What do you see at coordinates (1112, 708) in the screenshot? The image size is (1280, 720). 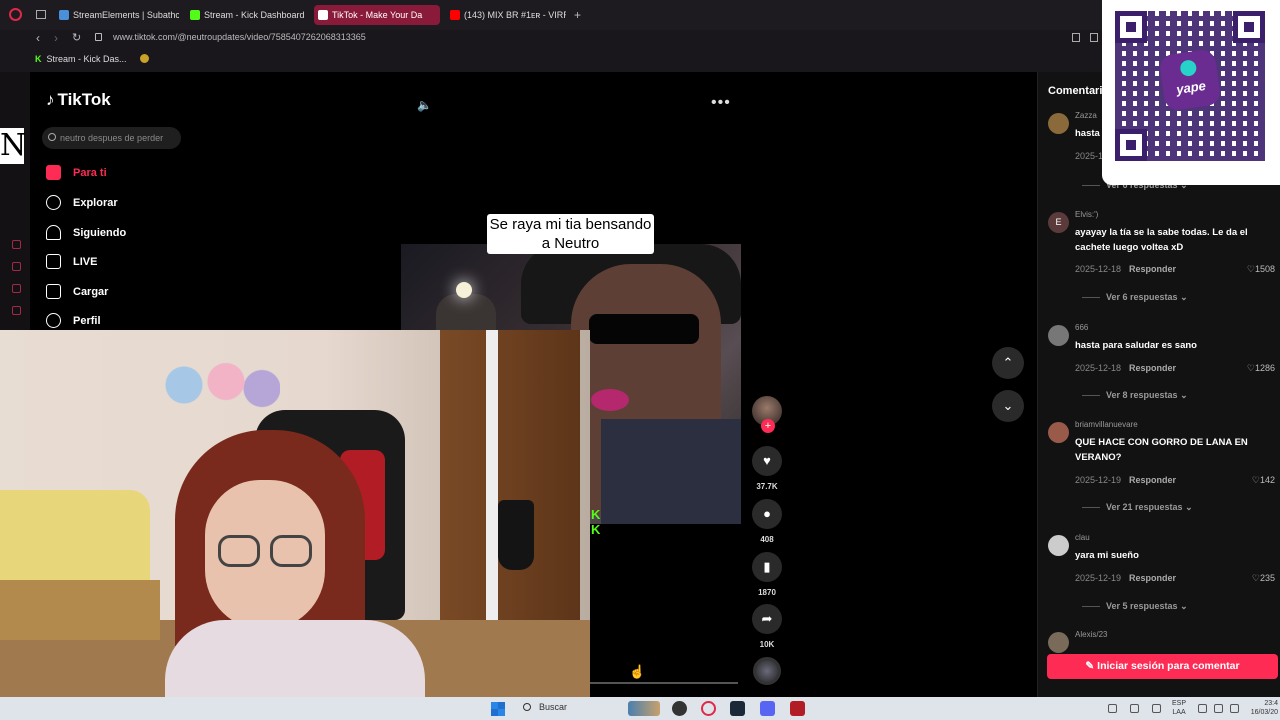 I see `tray-chevron-icon` at bounding box center [1112, 708].